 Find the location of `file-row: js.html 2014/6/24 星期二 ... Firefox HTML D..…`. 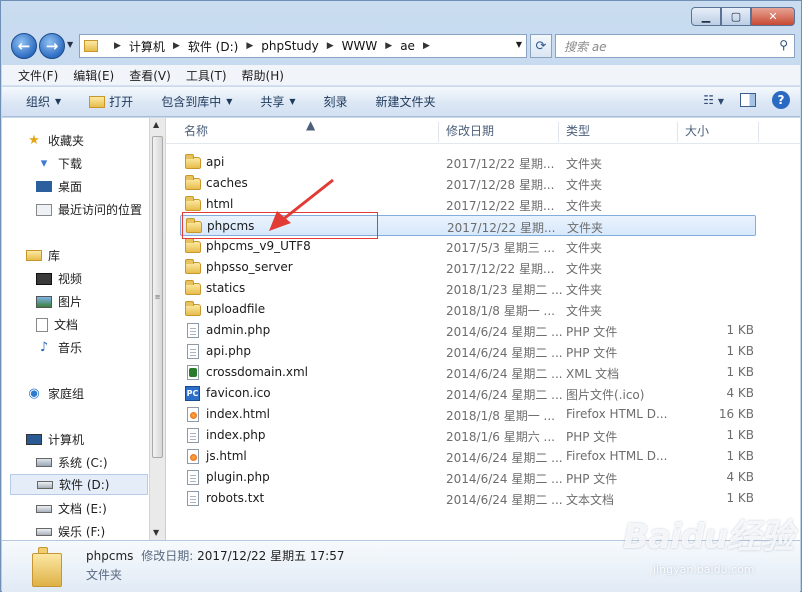

file-row: js.html 2014/6/24 星期二 ... Firefox HTML D..… is located at coordinates (468, 456).